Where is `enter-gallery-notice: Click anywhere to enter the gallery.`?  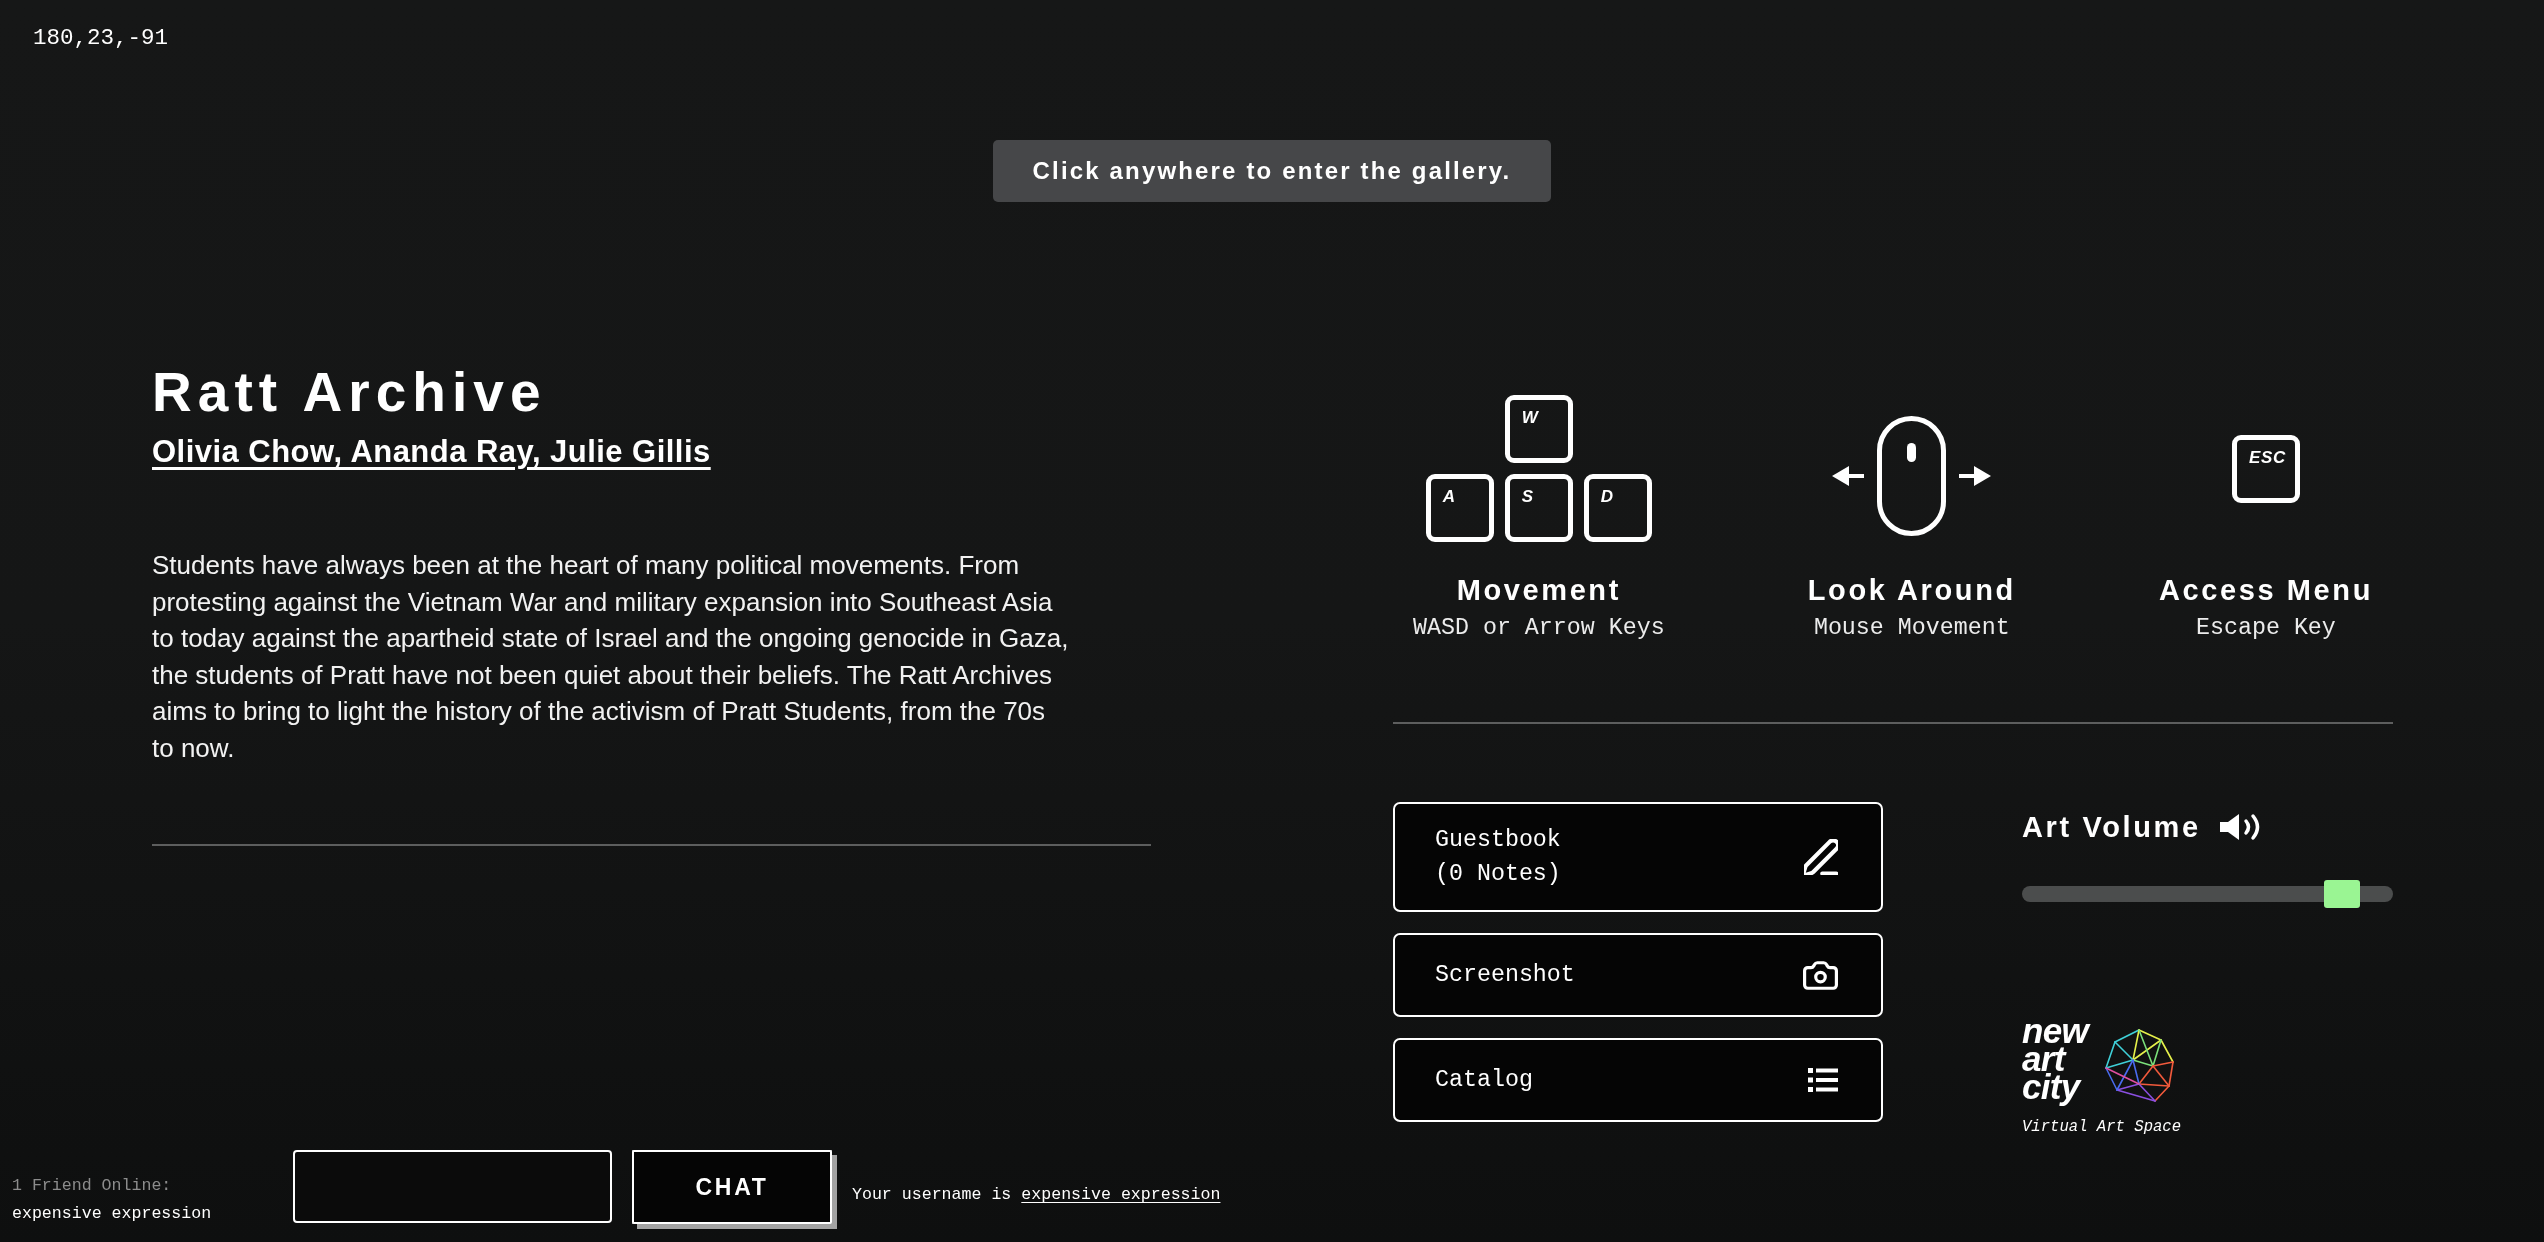
enter-gallery-notice: Click anywhere to enter the gallery. is located at coordinates (1272, 171).